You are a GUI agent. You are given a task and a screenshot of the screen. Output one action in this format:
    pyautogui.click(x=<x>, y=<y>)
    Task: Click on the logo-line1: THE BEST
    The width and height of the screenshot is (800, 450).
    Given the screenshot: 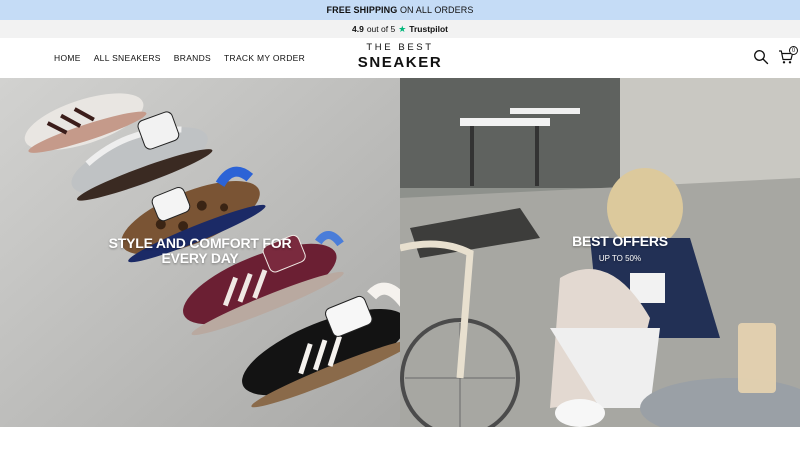 What is the action you would take?
    pyautogui.click(x=400, y=47)
    